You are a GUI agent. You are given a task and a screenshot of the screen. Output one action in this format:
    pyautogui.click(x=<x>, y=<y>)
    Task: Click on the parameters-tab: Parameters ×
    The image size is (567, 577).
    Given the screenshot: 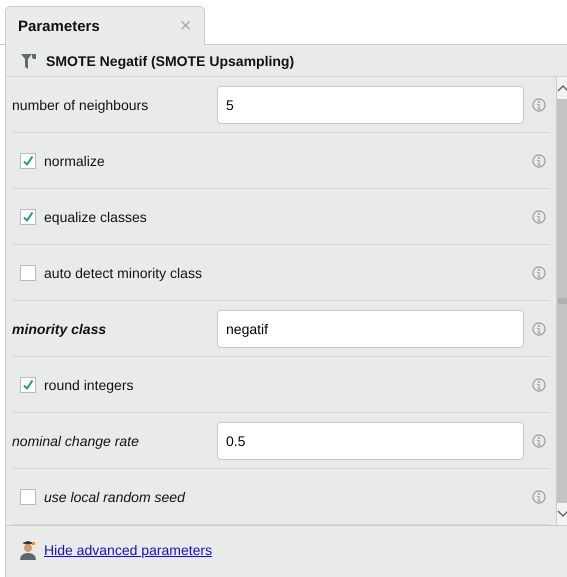 What is the action you would take?
    pyautogui.click(x=105, y=25)
    